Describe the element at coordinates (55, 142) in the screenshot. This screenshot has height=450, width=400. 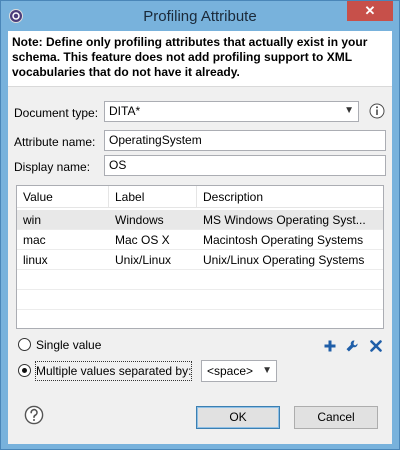
I see `attribute-name-label: Attribute name:` at that location.